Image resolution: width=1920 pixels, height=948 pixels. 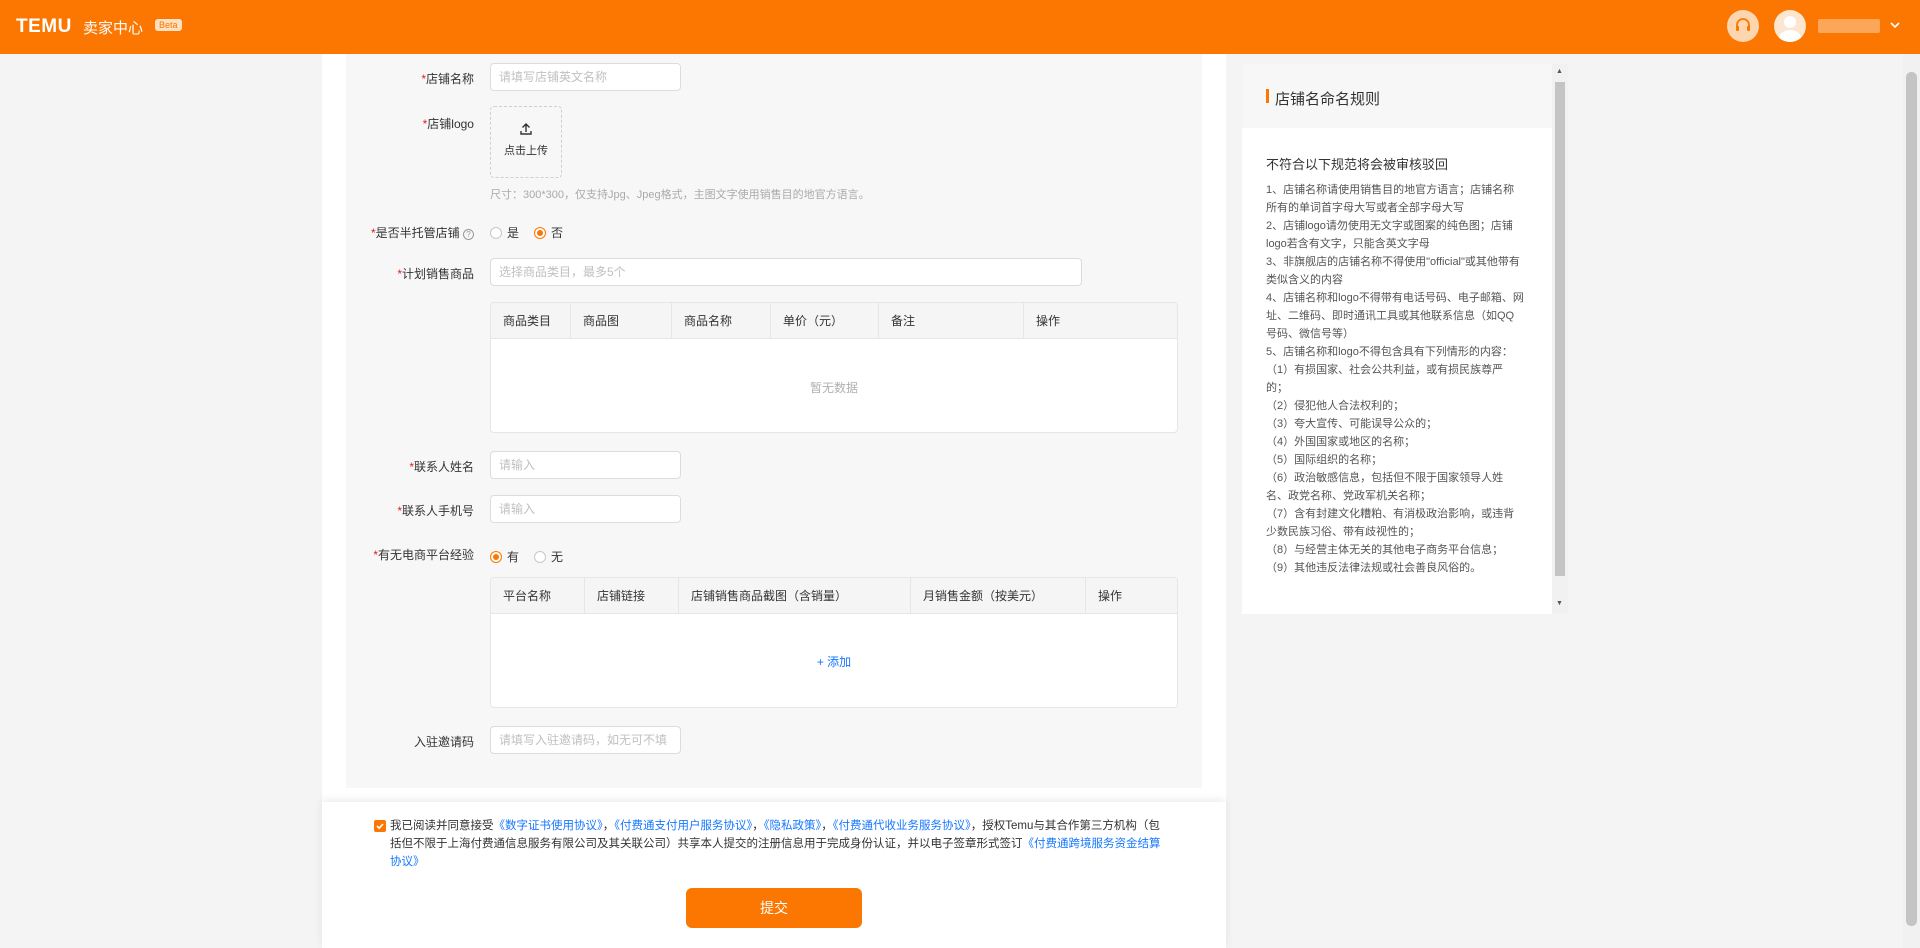 I want to click on contact-phone-label: *联系人手机号, so click(x=435, y=511).